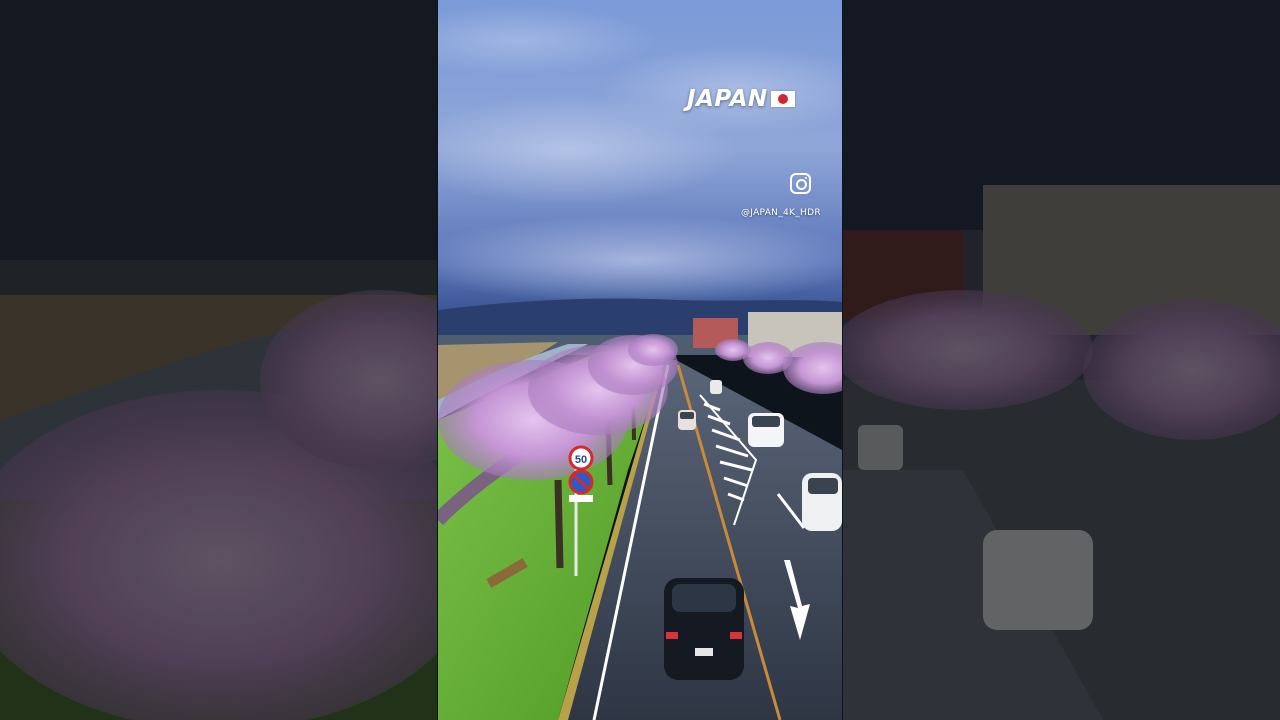  Describe the element at coordinates (704, 629) in the screenshot. I see `car-black` at that location.